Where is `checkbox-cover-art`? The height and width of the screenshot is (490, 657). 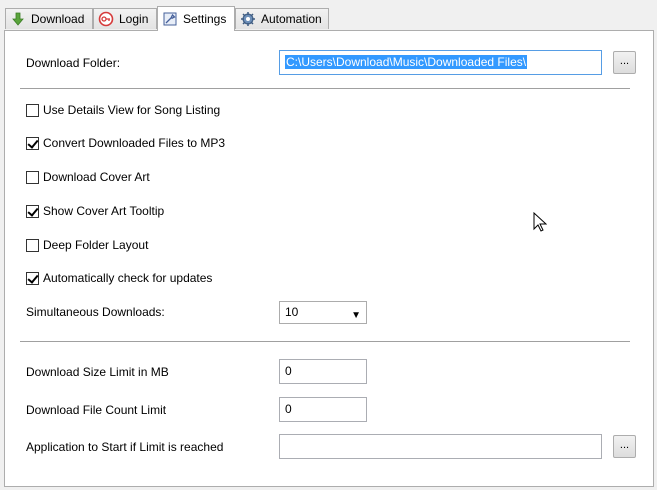
checkbox-cover-art is located at coordinates (32, 177).